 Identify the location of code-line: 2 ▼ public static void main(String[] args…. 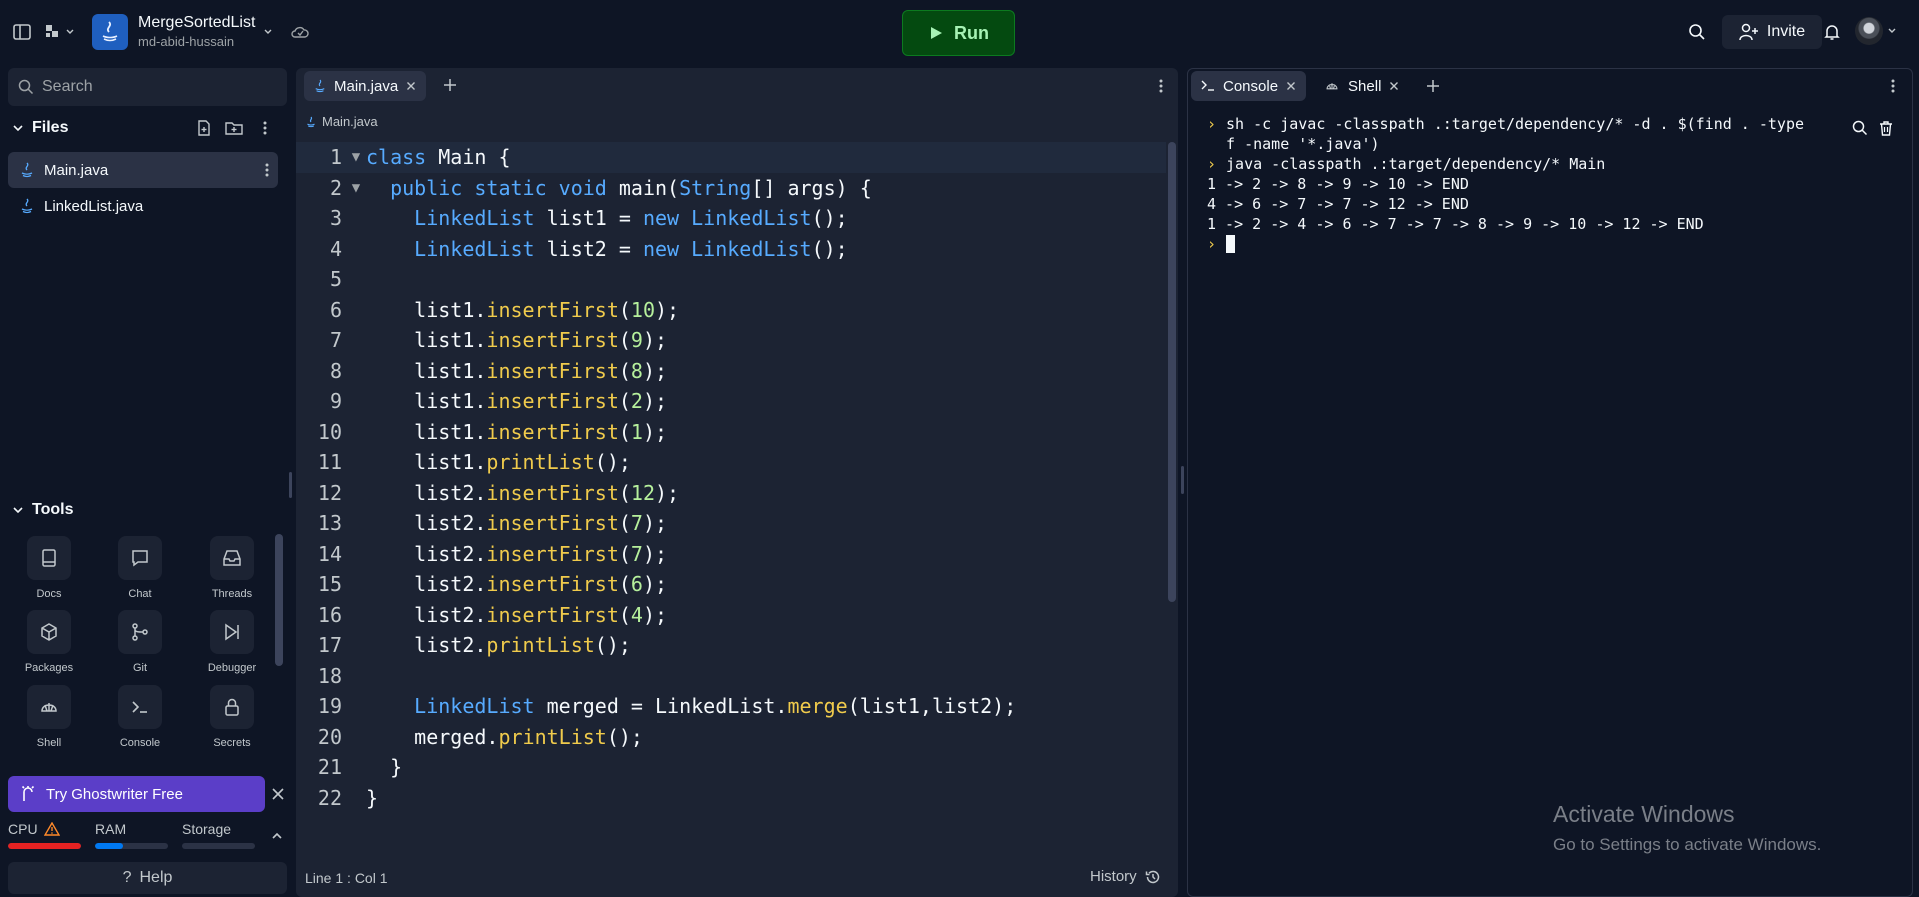
(731, 188).